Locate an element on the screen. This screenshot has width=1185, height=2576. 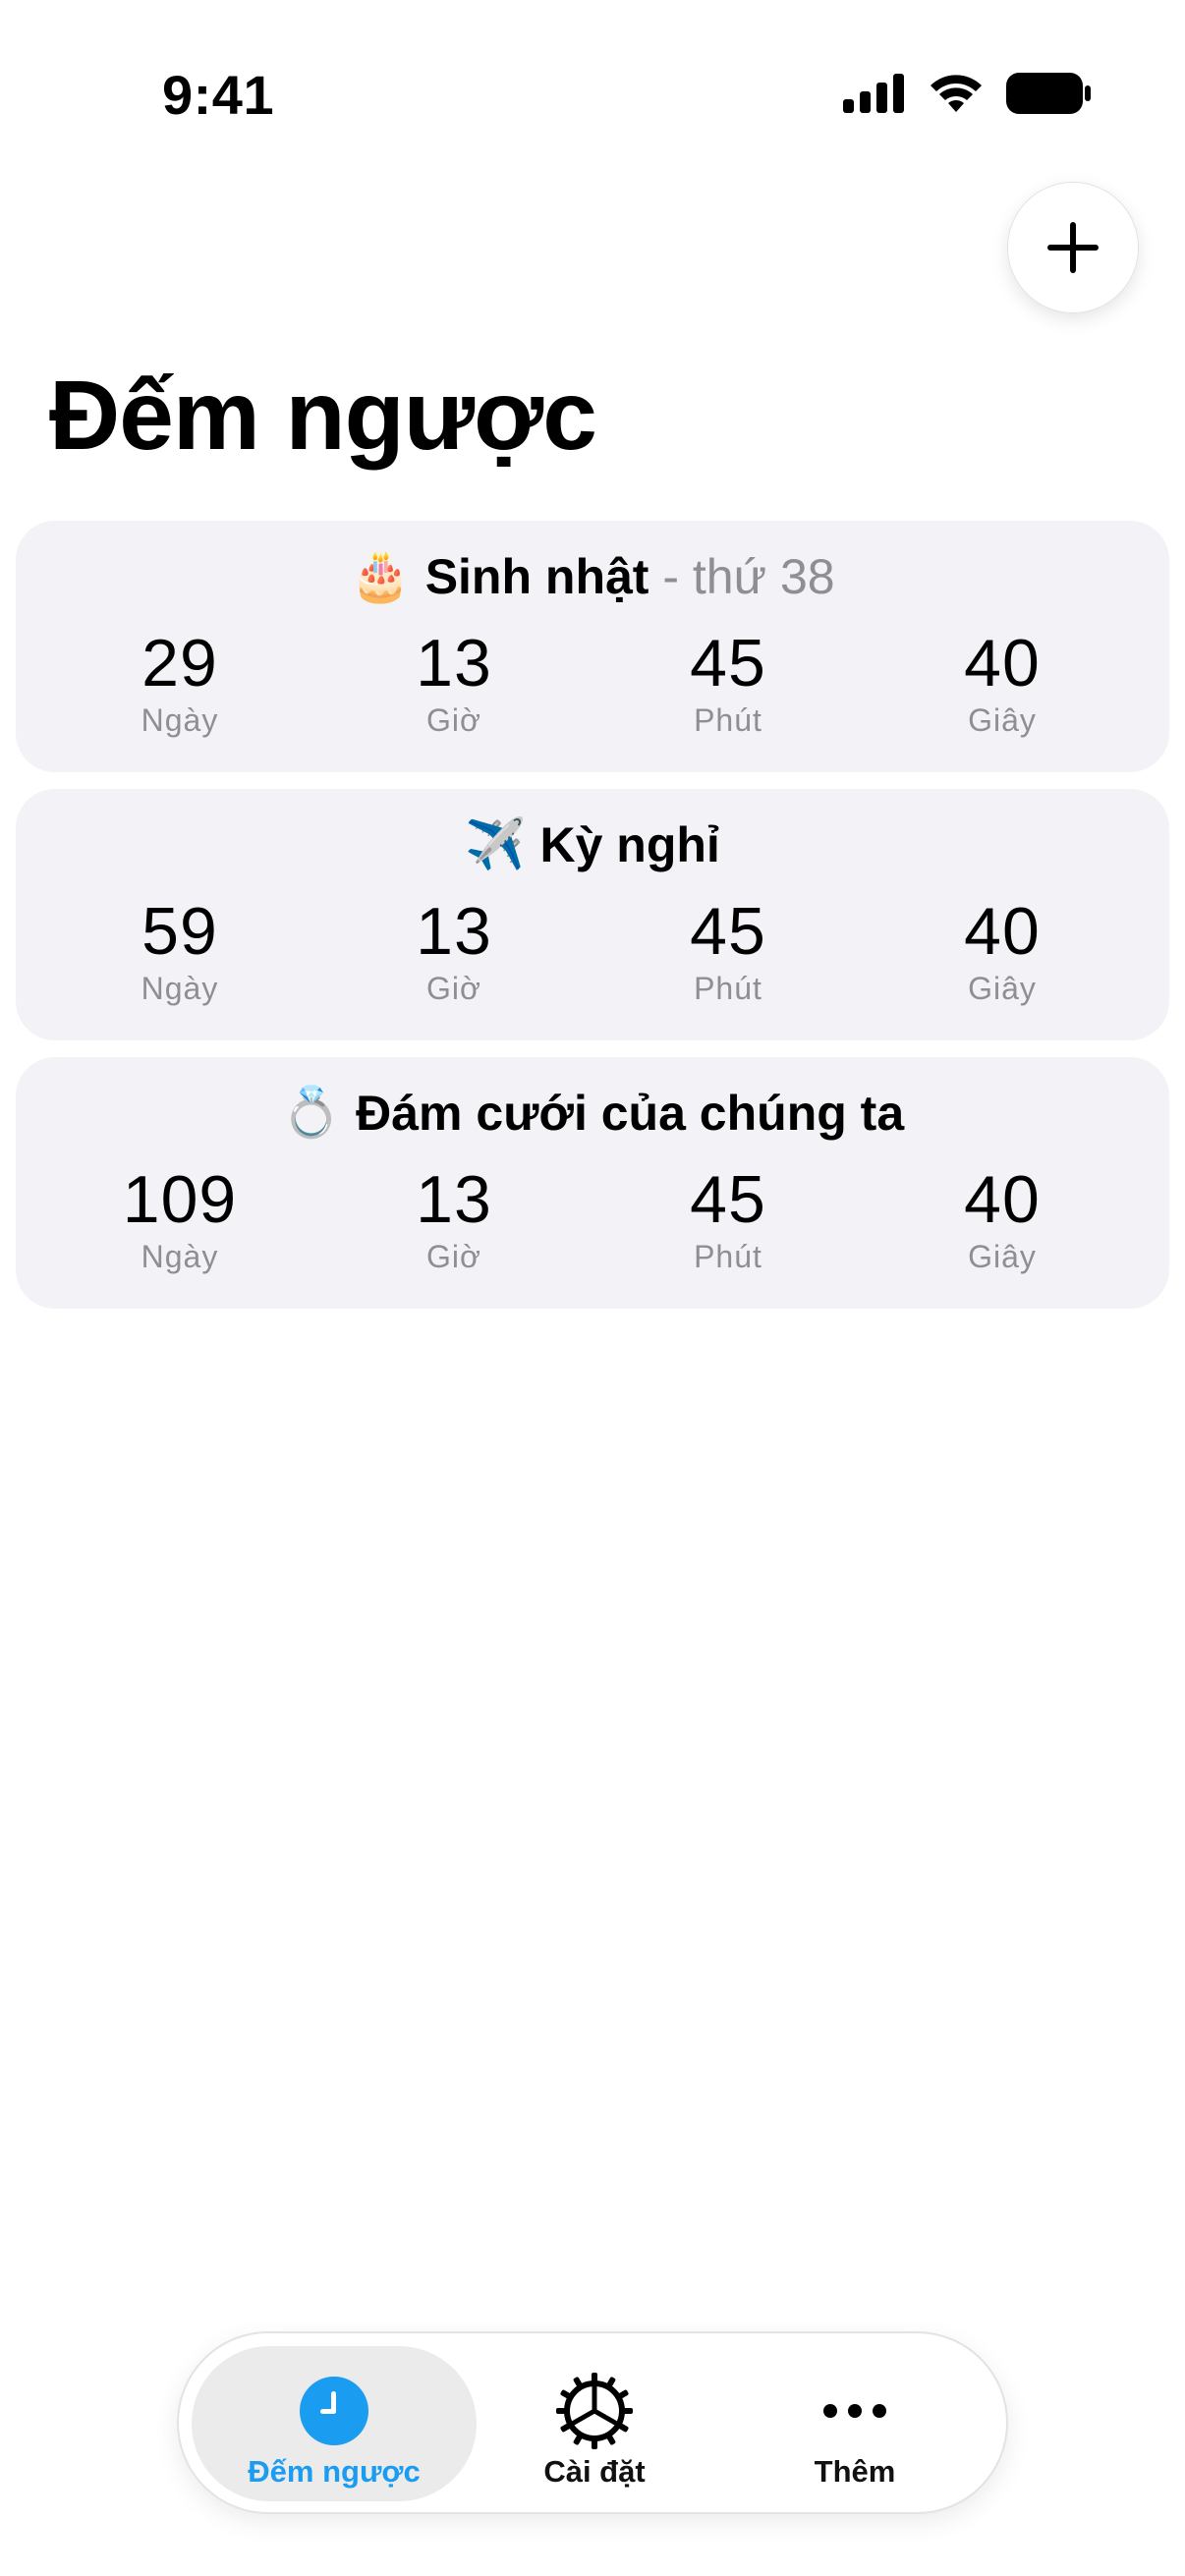
card-subtitle: - thứ 38 is located at coordinates (742, 576).